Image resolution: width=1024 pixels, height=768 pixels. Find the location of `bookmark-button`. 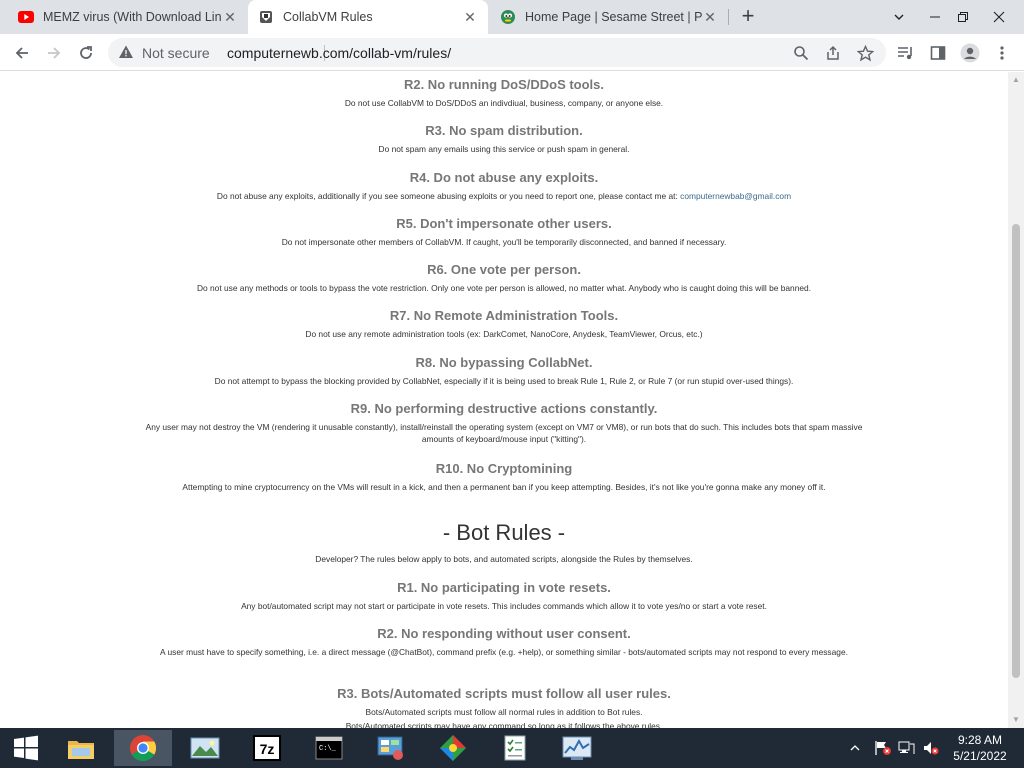

bookmark-button is located at coordinates (865, 53).